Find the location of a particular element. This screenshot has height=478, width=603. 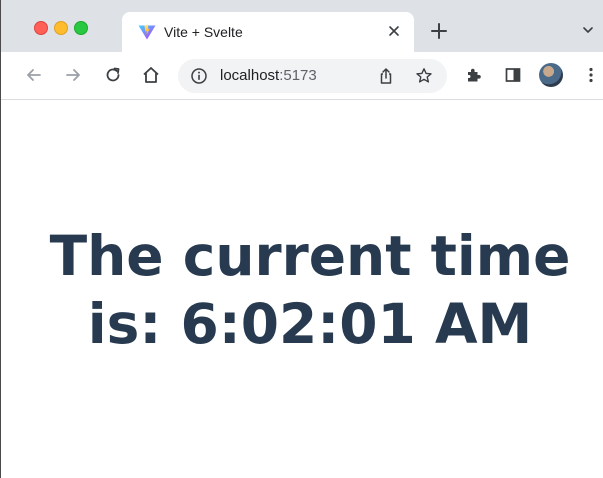

tab-search-chevron-icon is located at coordinates (588, 30).